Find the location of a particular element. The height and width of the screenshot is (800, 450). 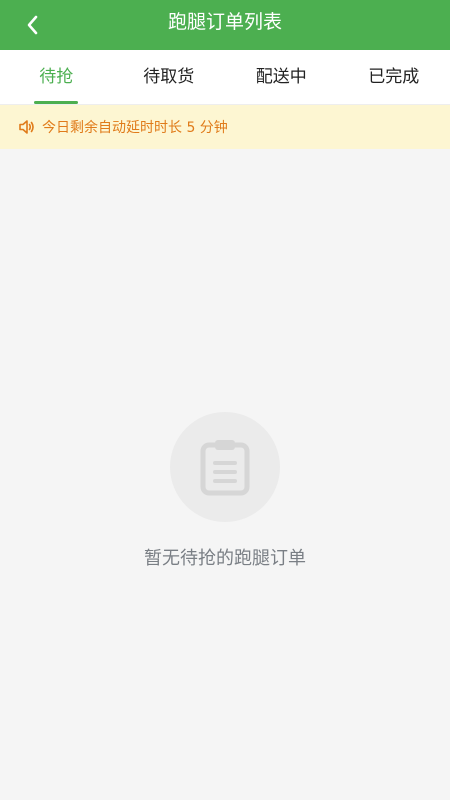

tab-delivering: 配送中 is located at coordinates (281, 77).